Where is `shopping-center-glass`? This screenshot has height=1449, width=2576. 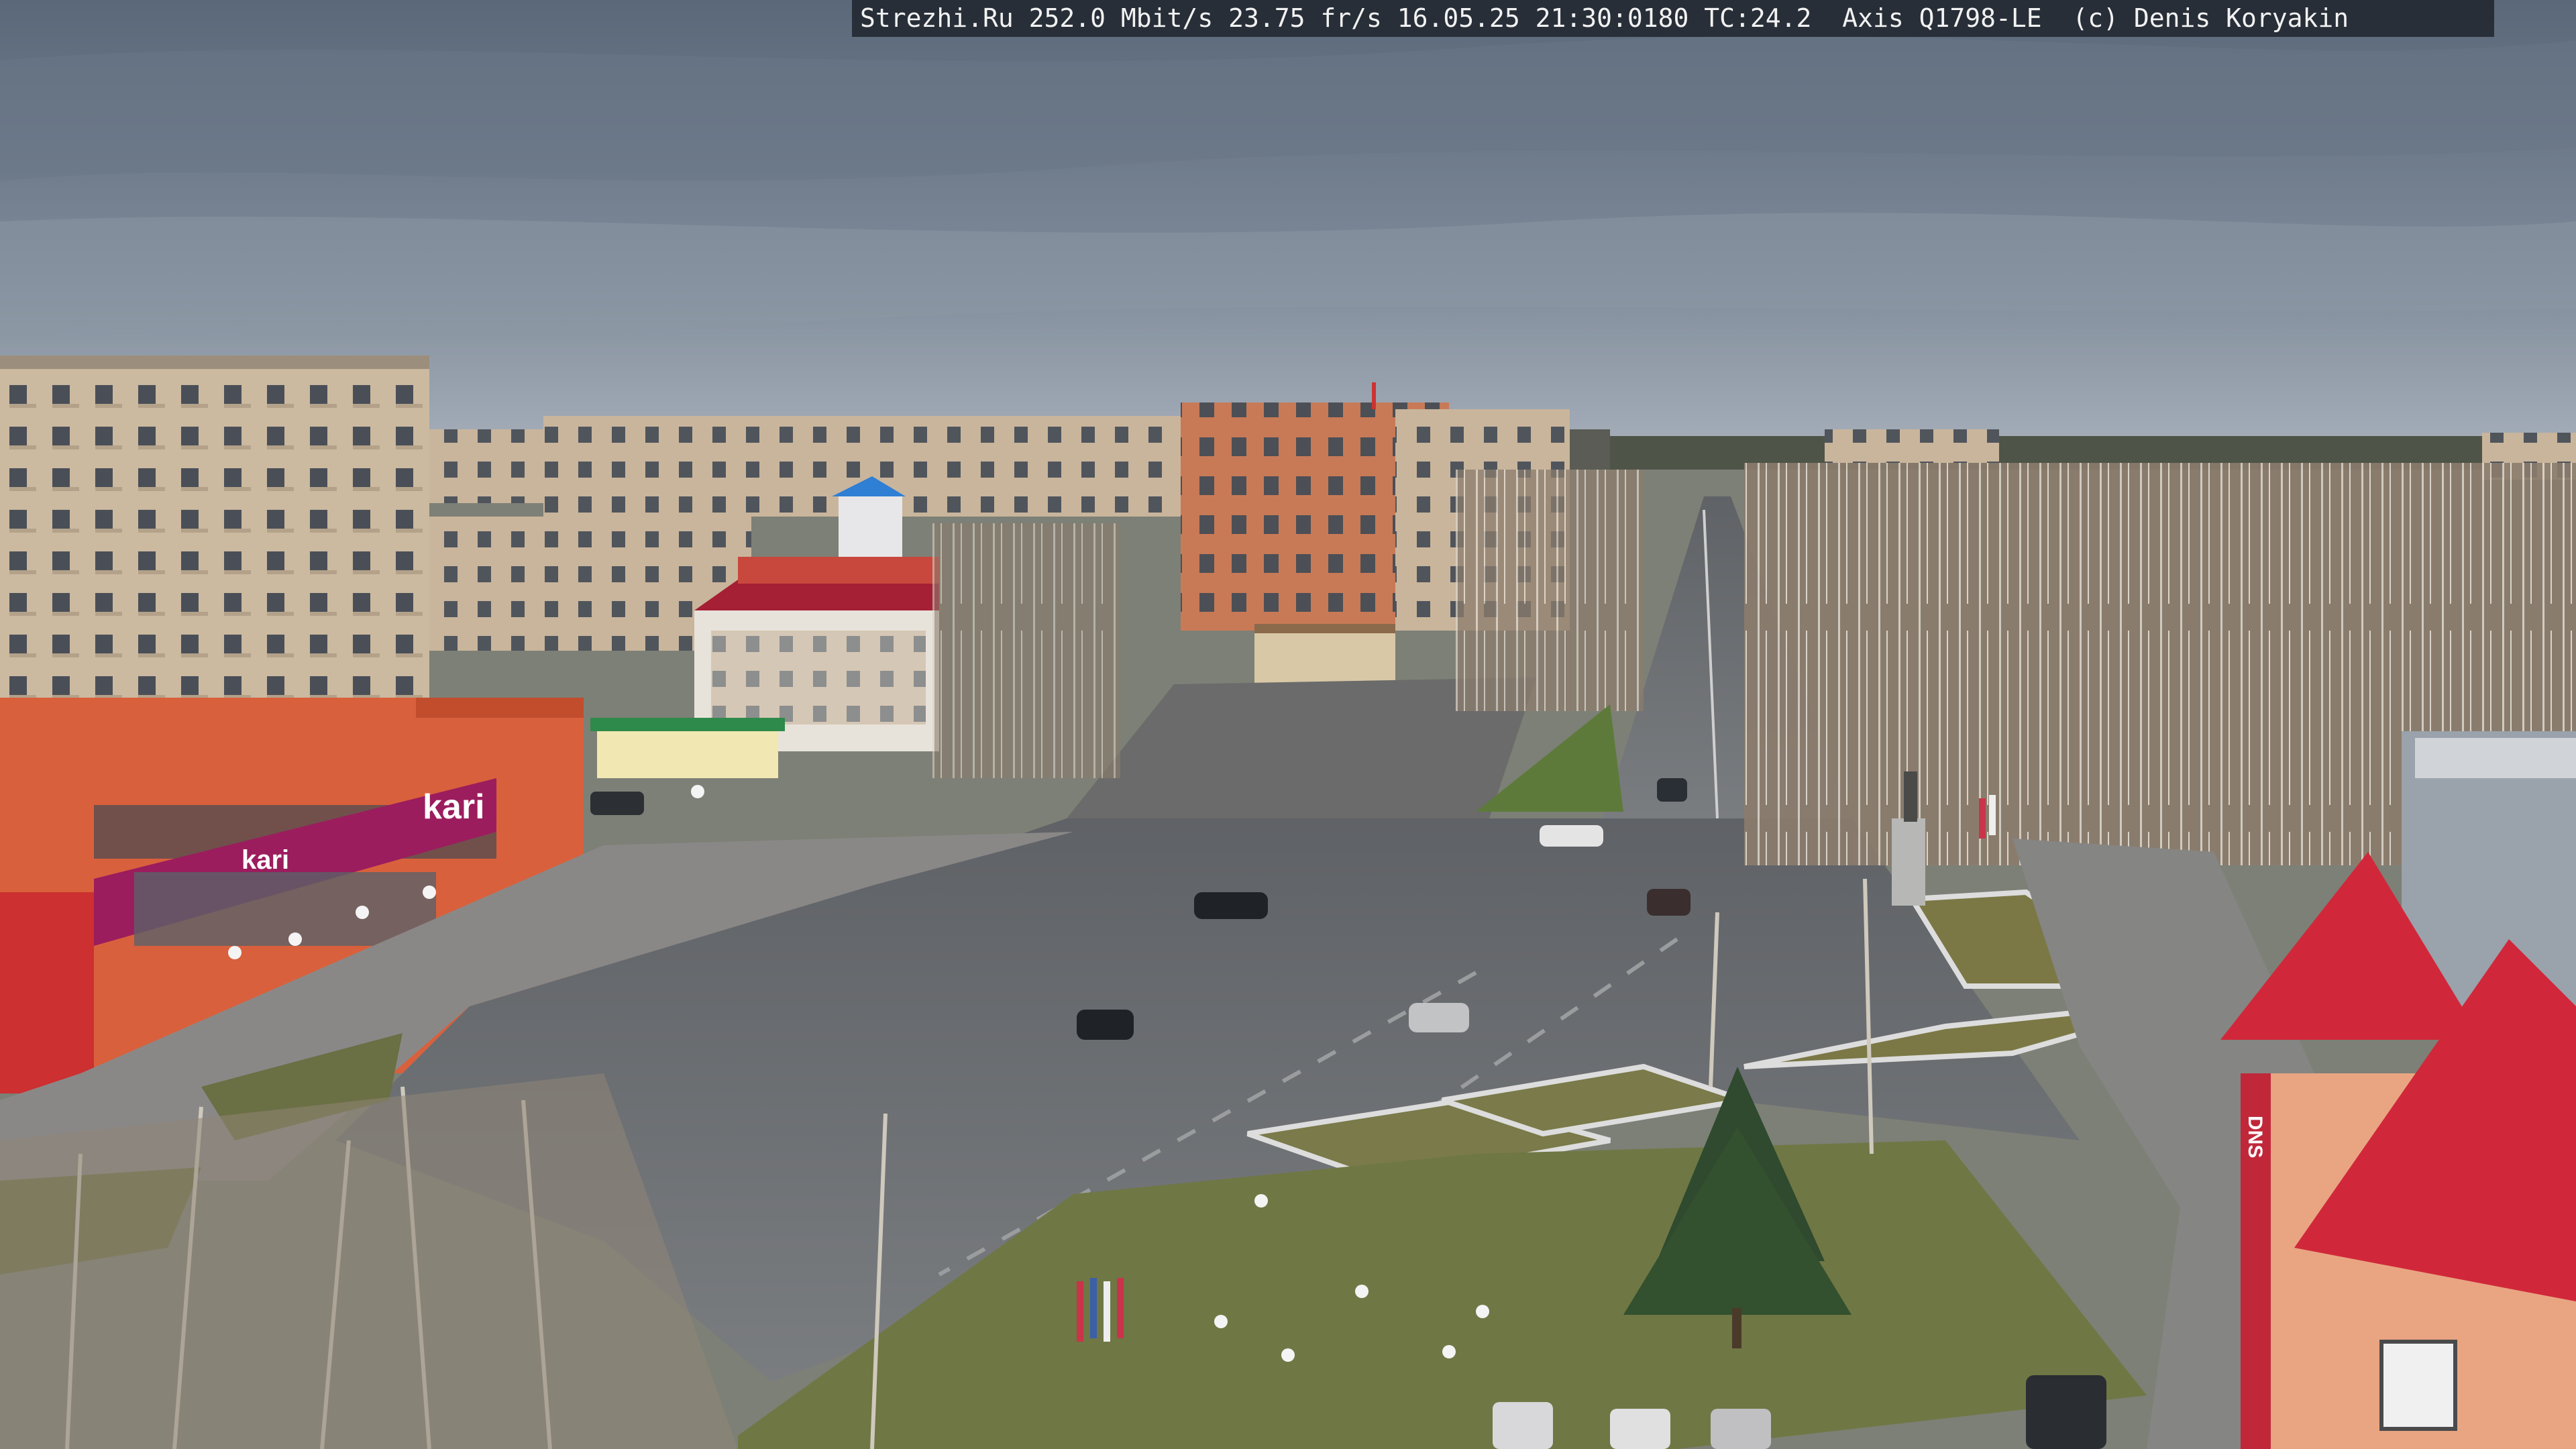 shopping-center-glass is located at coordinates (285, 909).